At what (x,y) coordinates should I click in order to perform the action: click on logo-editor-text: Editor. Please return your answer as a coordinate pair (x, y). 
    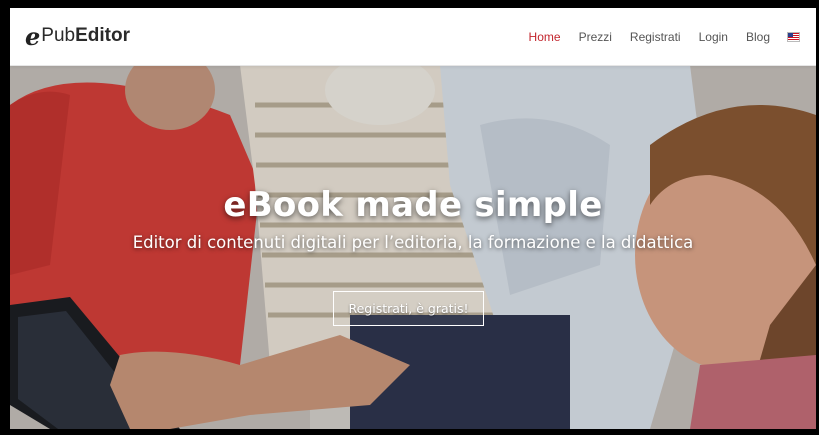
    Looking at the image, I should click on (102, 35).